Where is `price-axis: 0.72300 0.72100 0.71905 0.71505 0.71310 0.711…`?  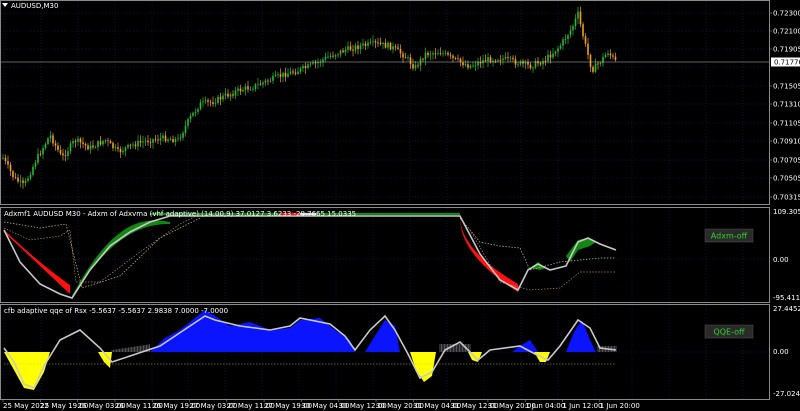 price-axis: 0.72300 0.72100 0.71905 0.71505 0.71310 0.711… is located at coordinates (784, 106).